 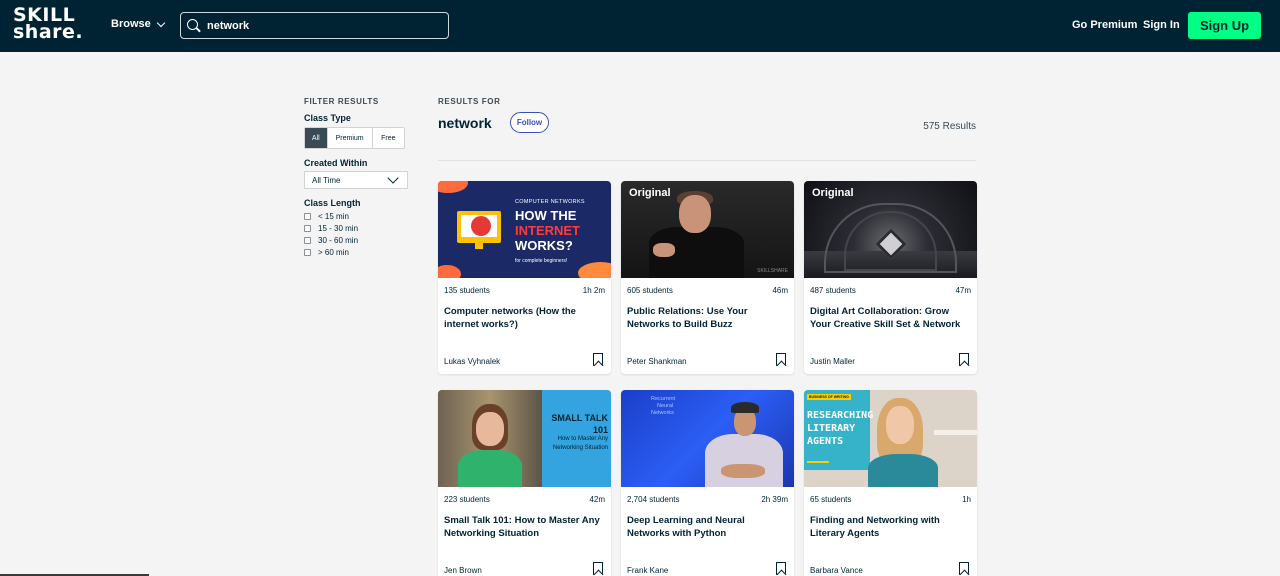 I want to click on created-within-value: All Time, so click(x=326, y=180).